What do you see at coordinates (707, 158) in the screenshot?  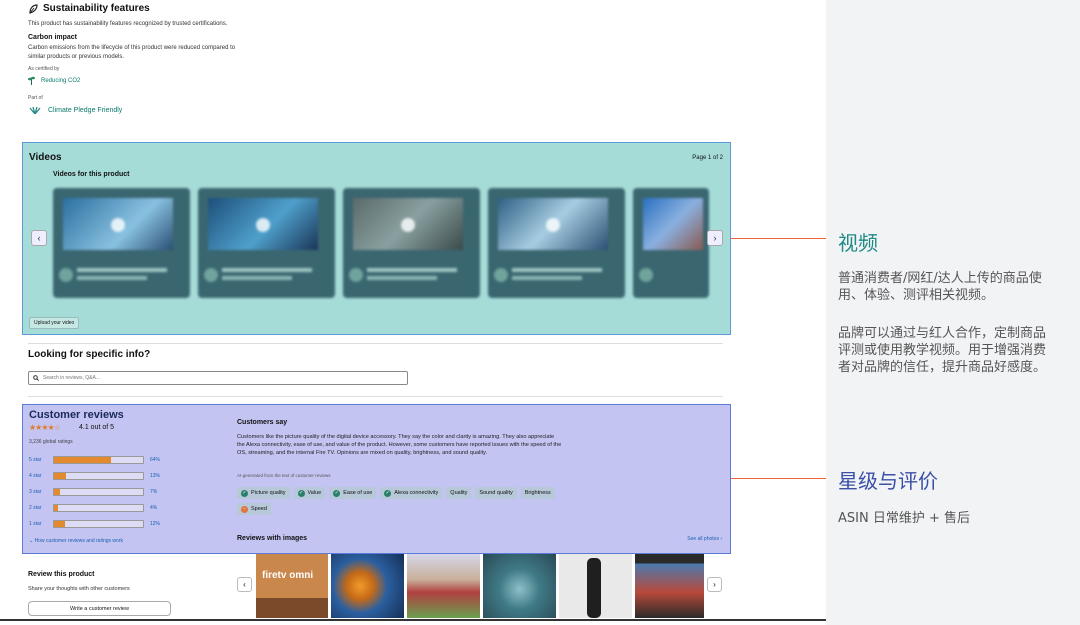 I see `videos-page-indicator: Page 1 of 2` at bounding box center [707, 158].